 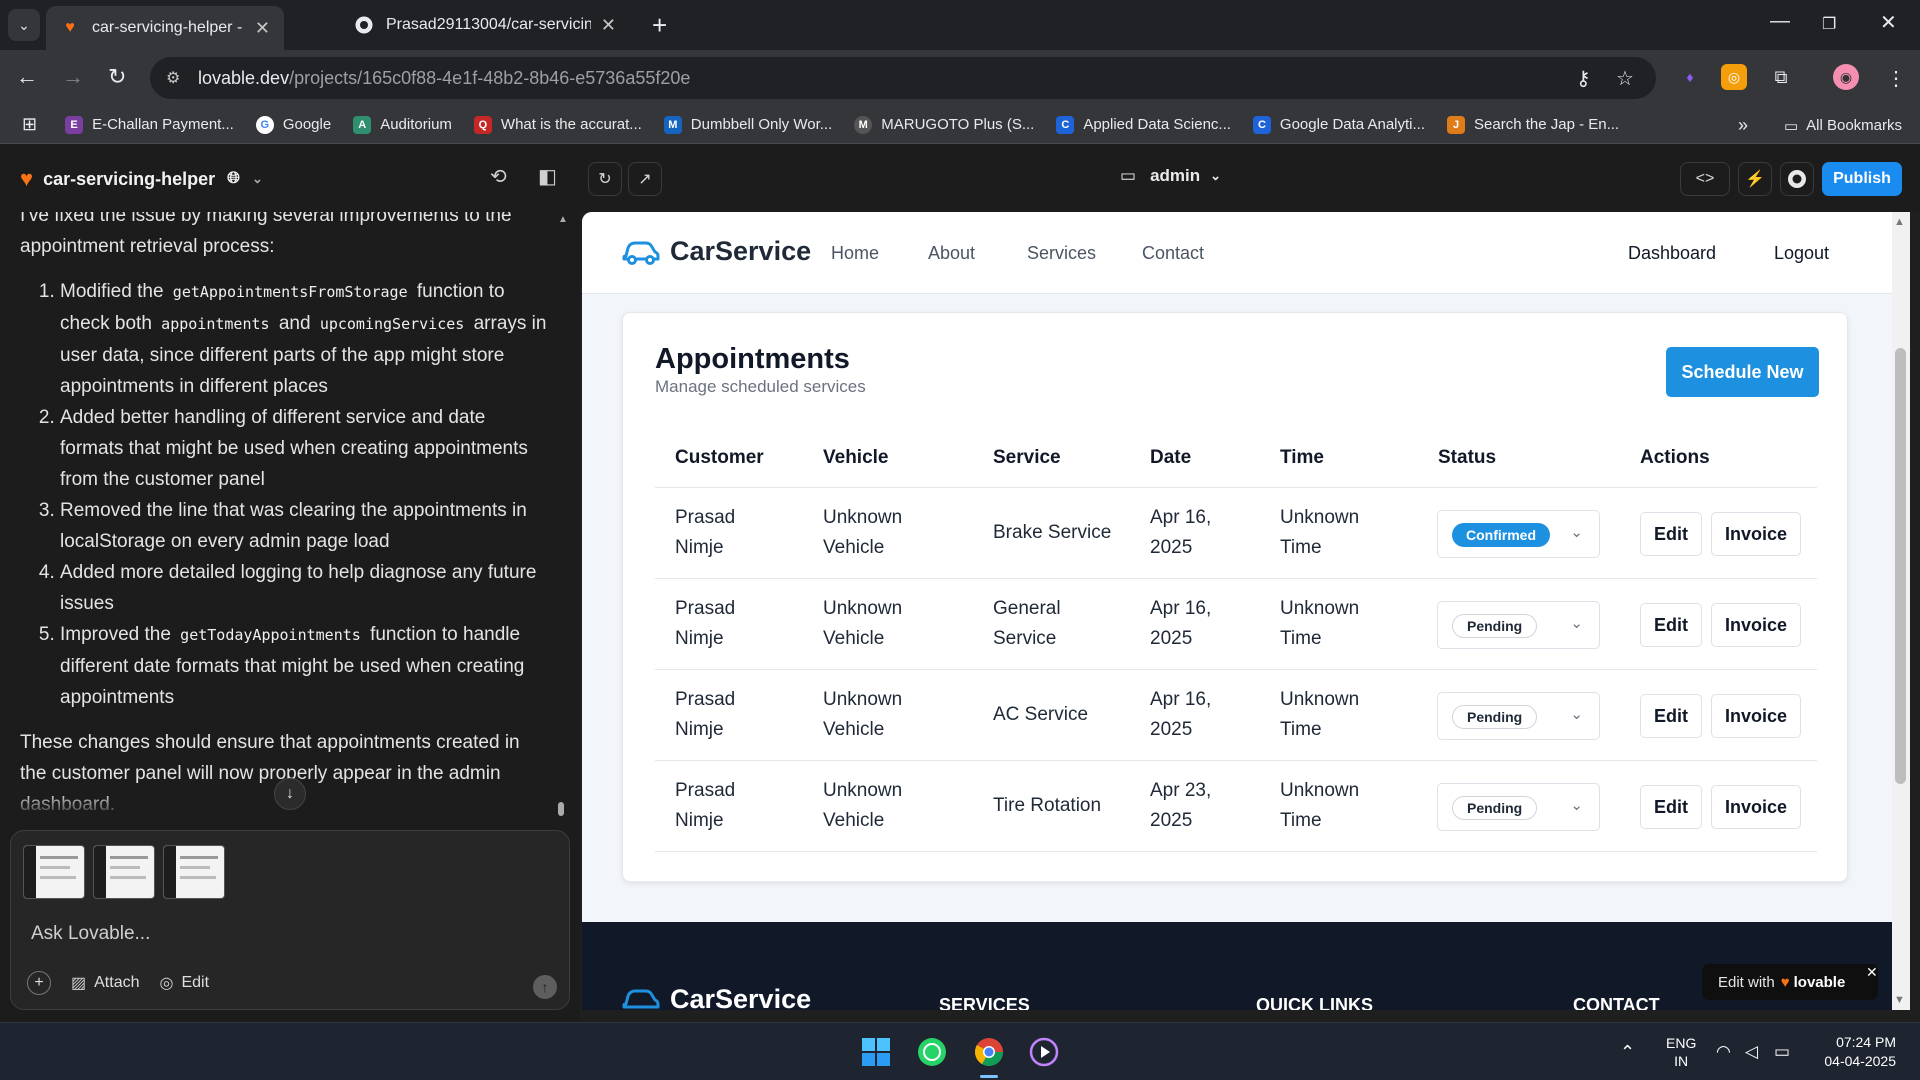 I want to click on tab-search-button: ⌄, so click(x=24, y=25).